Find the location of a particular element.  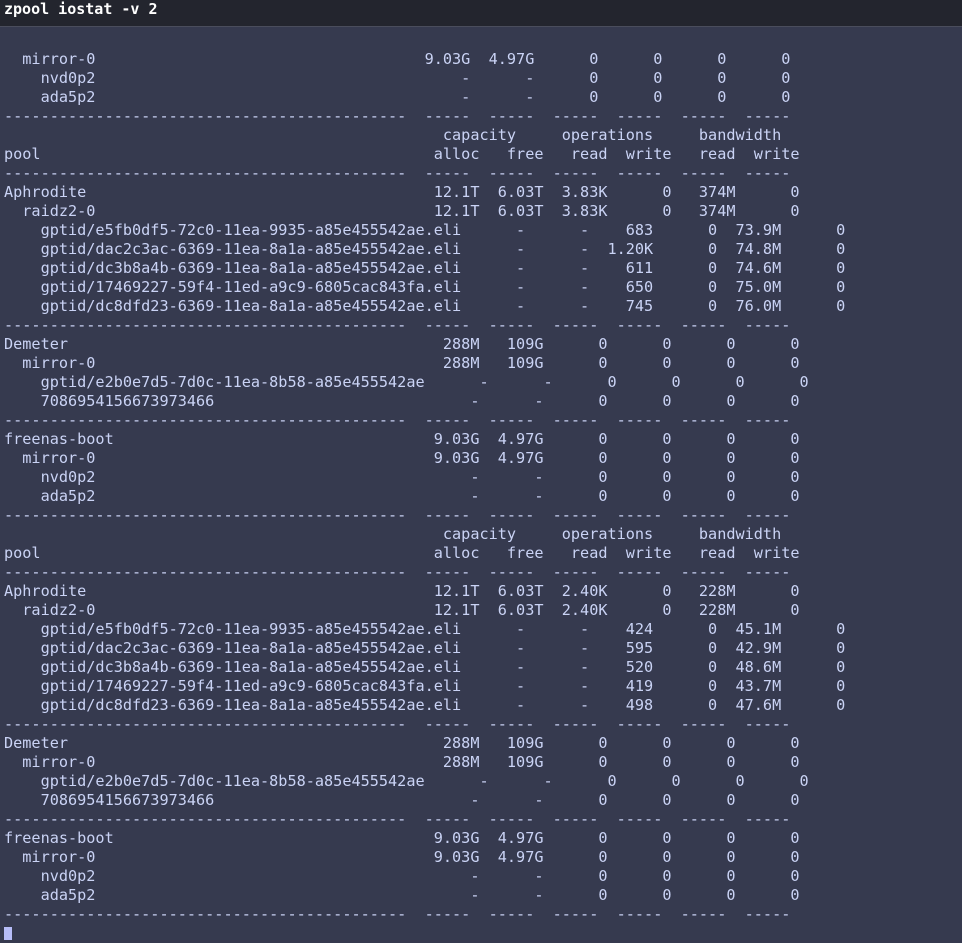

terminal-line: Aphrodite 12.1T 6.03T 3.83K 0 374M 0 is located at coordinates (402, 192).